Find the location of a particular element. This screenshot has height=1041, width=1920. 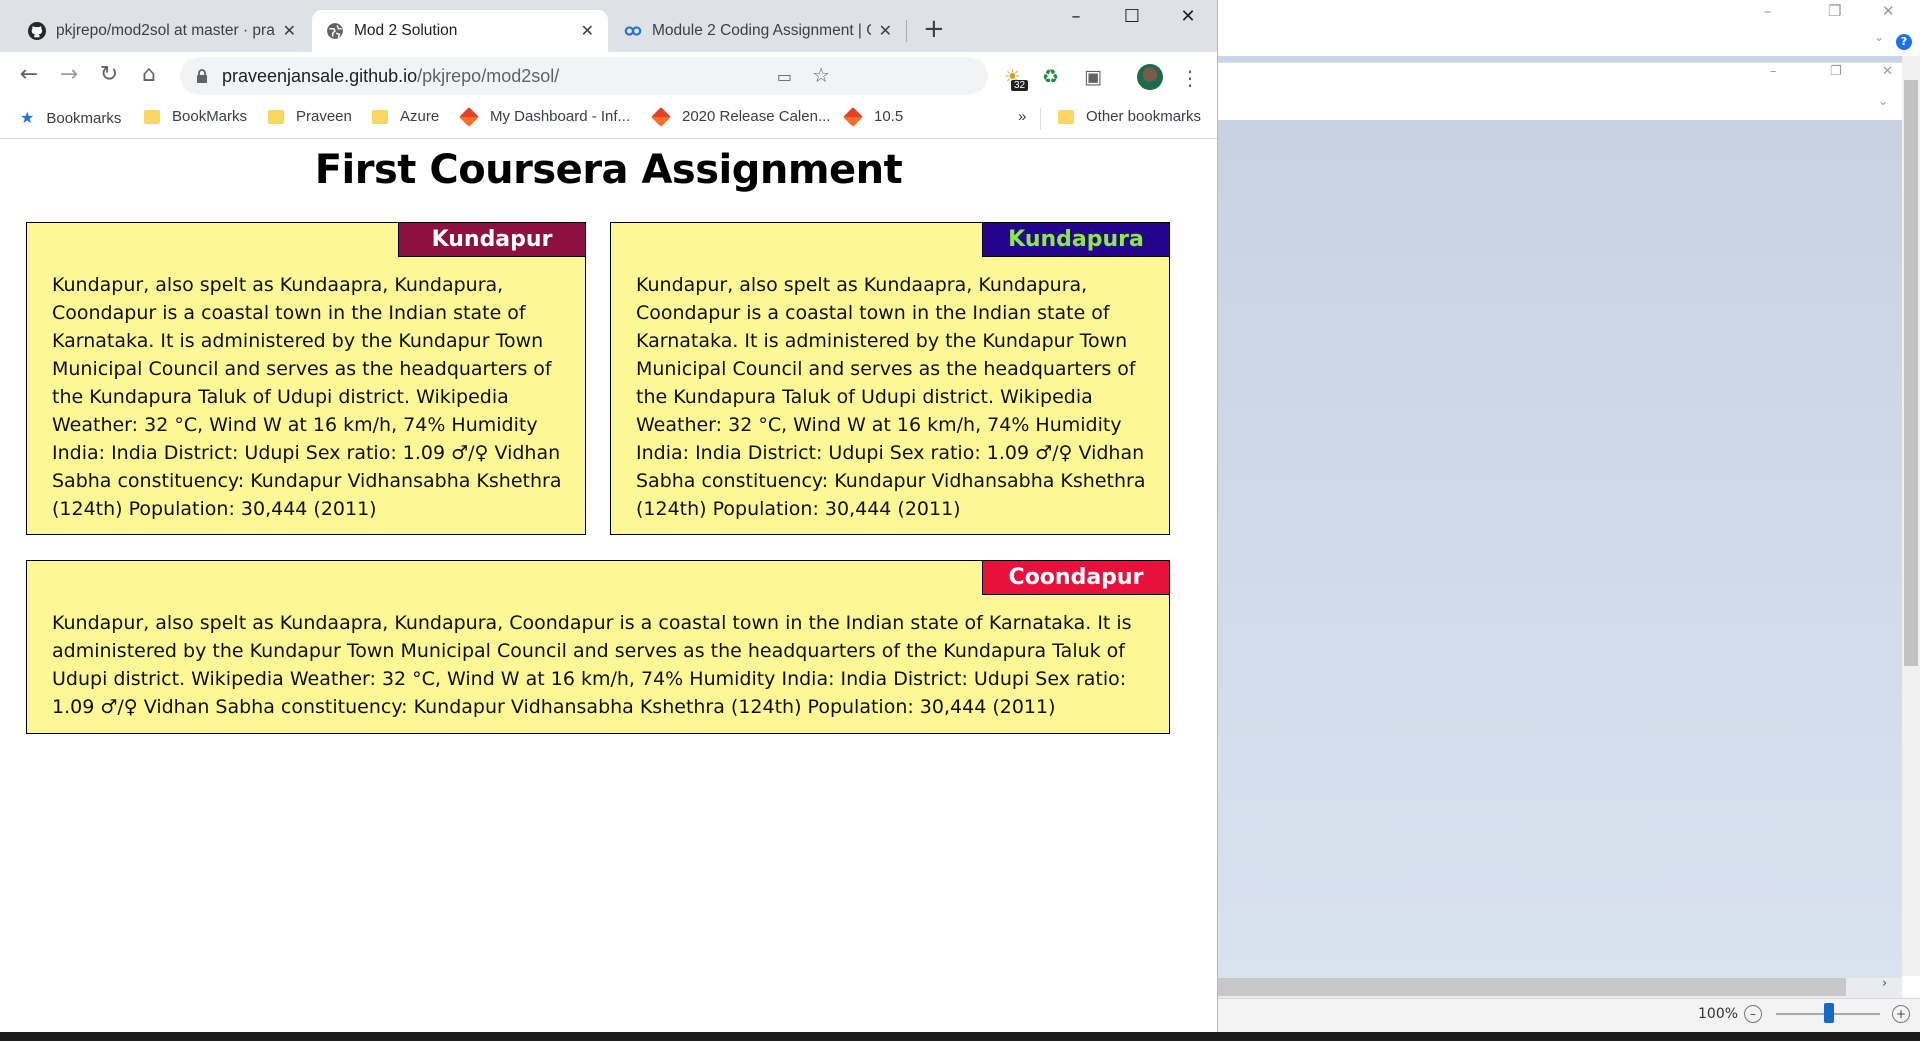

tab-separator is located at coordinates (906, 31).